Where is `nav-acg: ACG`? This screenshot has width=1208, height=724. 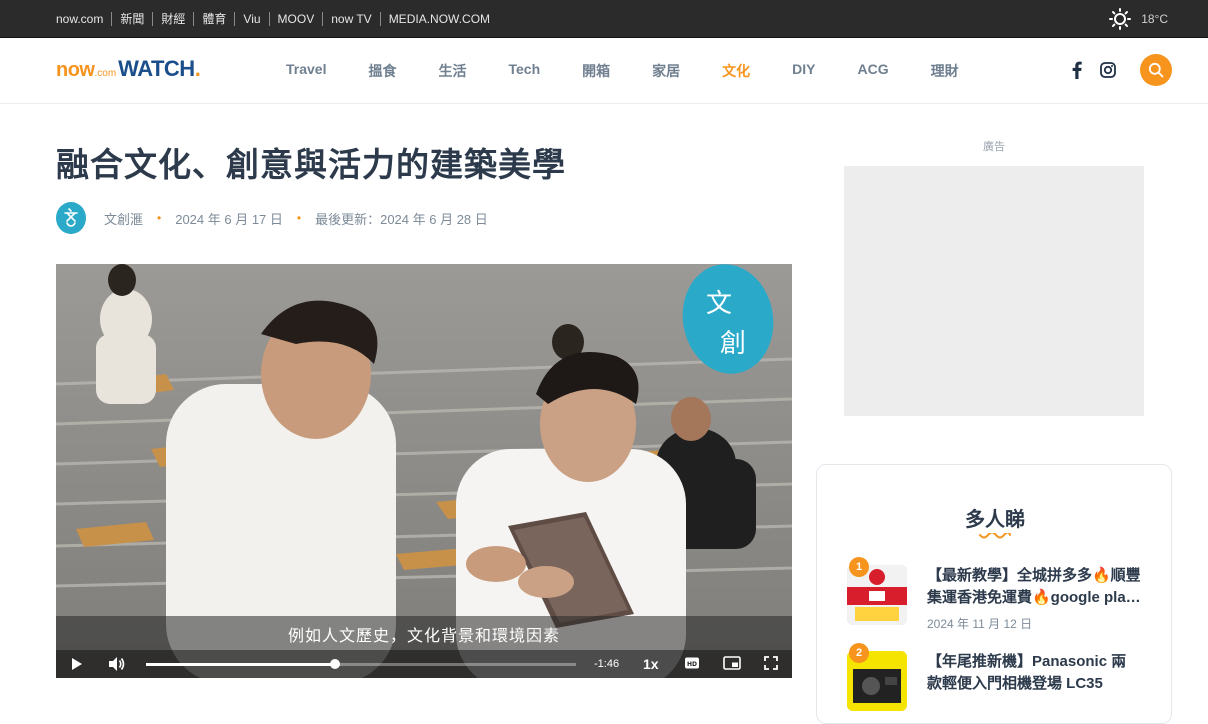
nav-acg: ACG is located at coordinates (872, 71).